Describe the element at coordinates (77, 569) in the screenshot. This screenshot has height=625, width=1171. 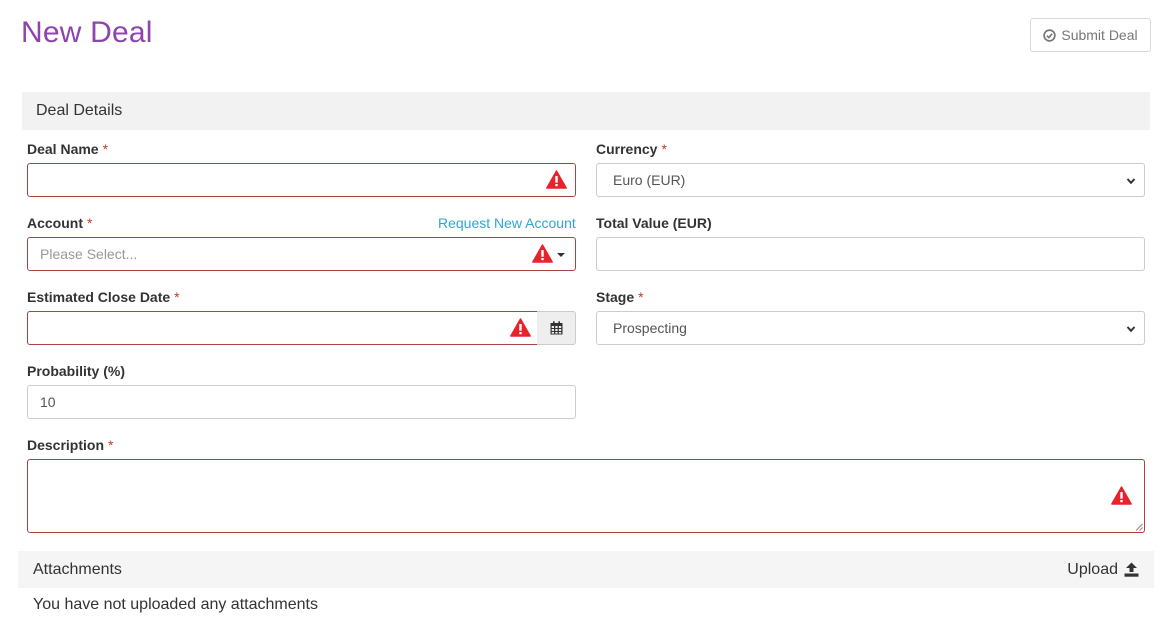
I see `attachments-title: Attachments` at that location.